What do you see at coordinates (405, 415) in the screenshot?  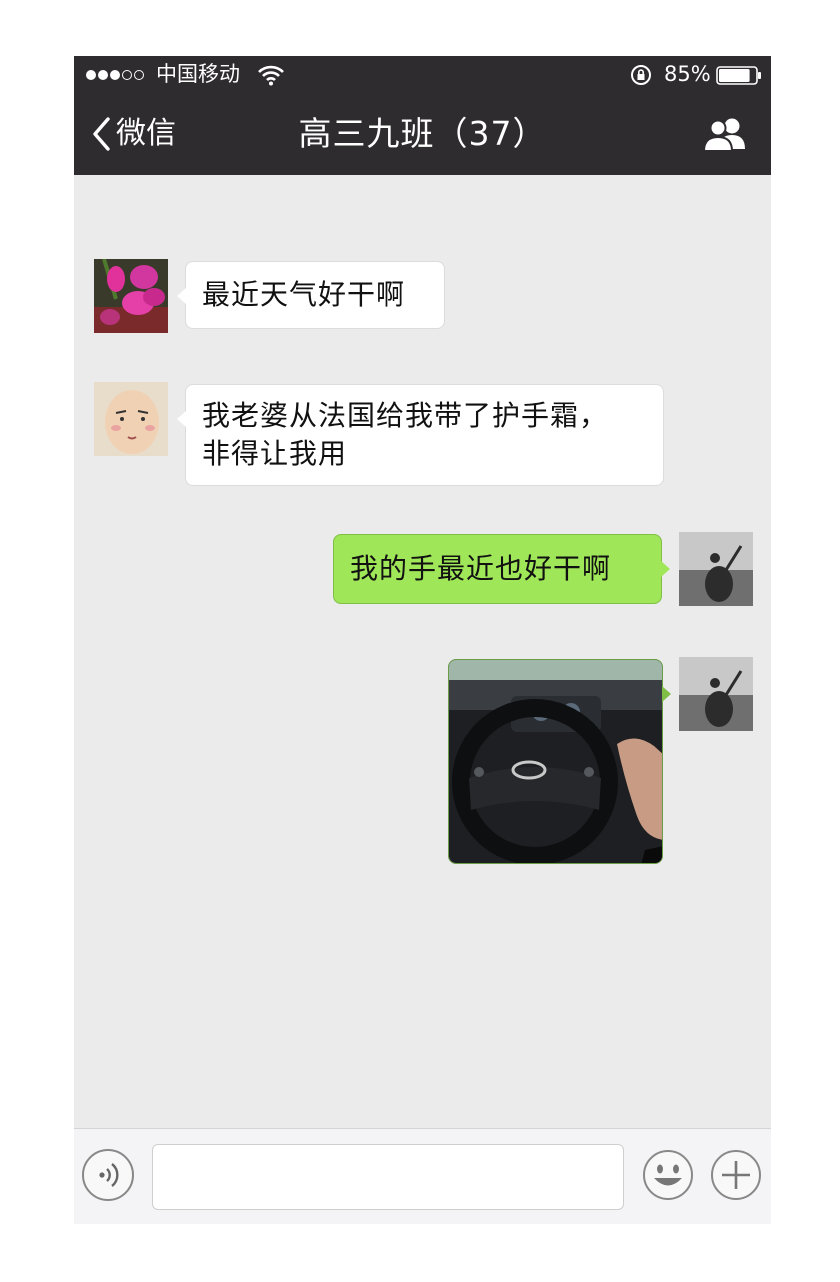 I see `message-text-line: 我老婆从法国给我带了护手霜，` at bounding box center [405, 415].